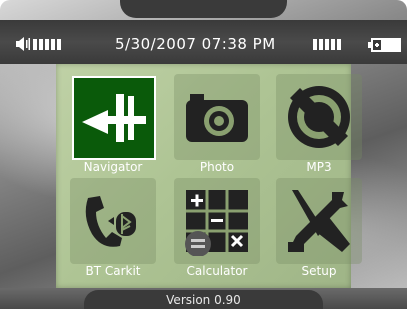 Image resolution: width=407 pixels, height=309 pixels. Describe the element at coordinates (384, 45) in the screenshot. I see `battery-icon` at that location.